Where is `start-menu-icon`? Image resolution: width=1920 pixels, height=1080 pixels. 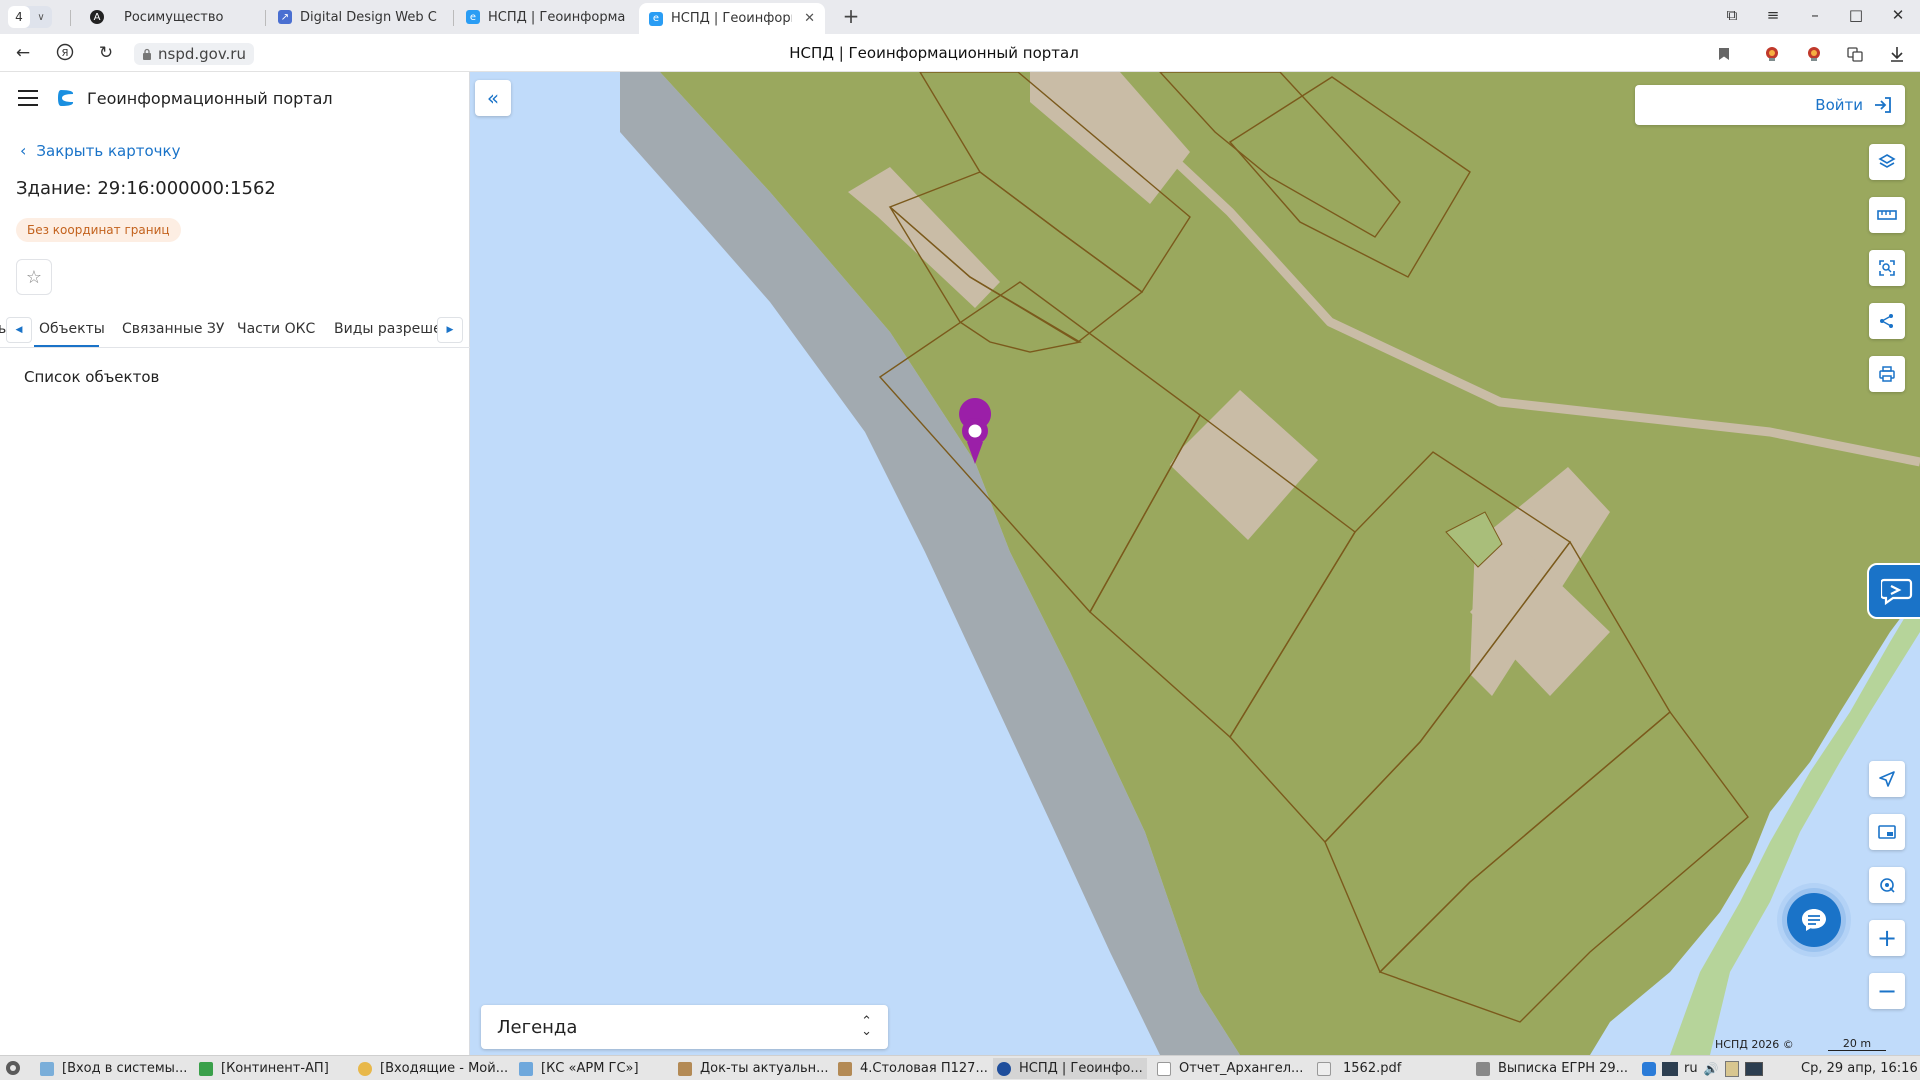 start-menu-icon is located at coordinates (13, 1068).